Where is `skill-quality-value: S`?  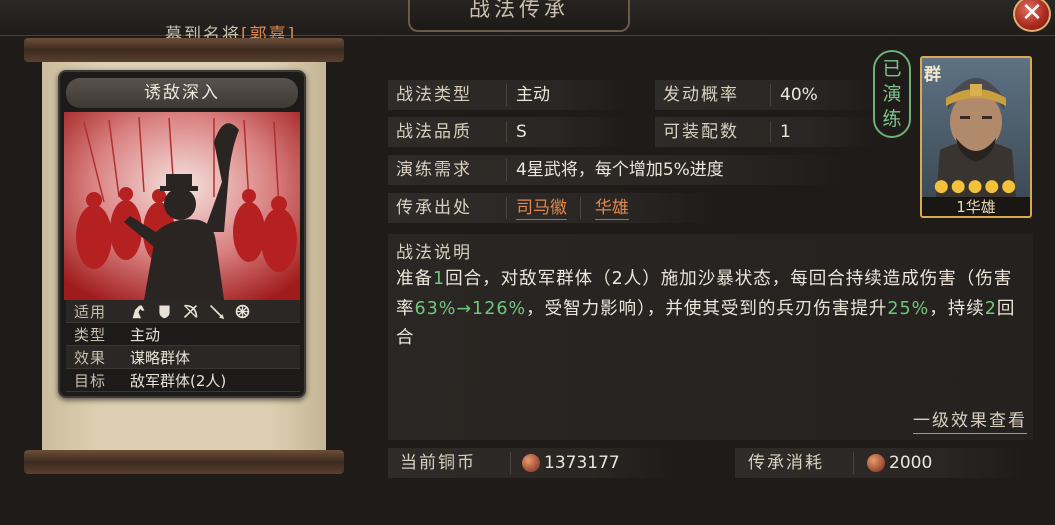
skill-quality-value: S is located at coordinates (521, 132).